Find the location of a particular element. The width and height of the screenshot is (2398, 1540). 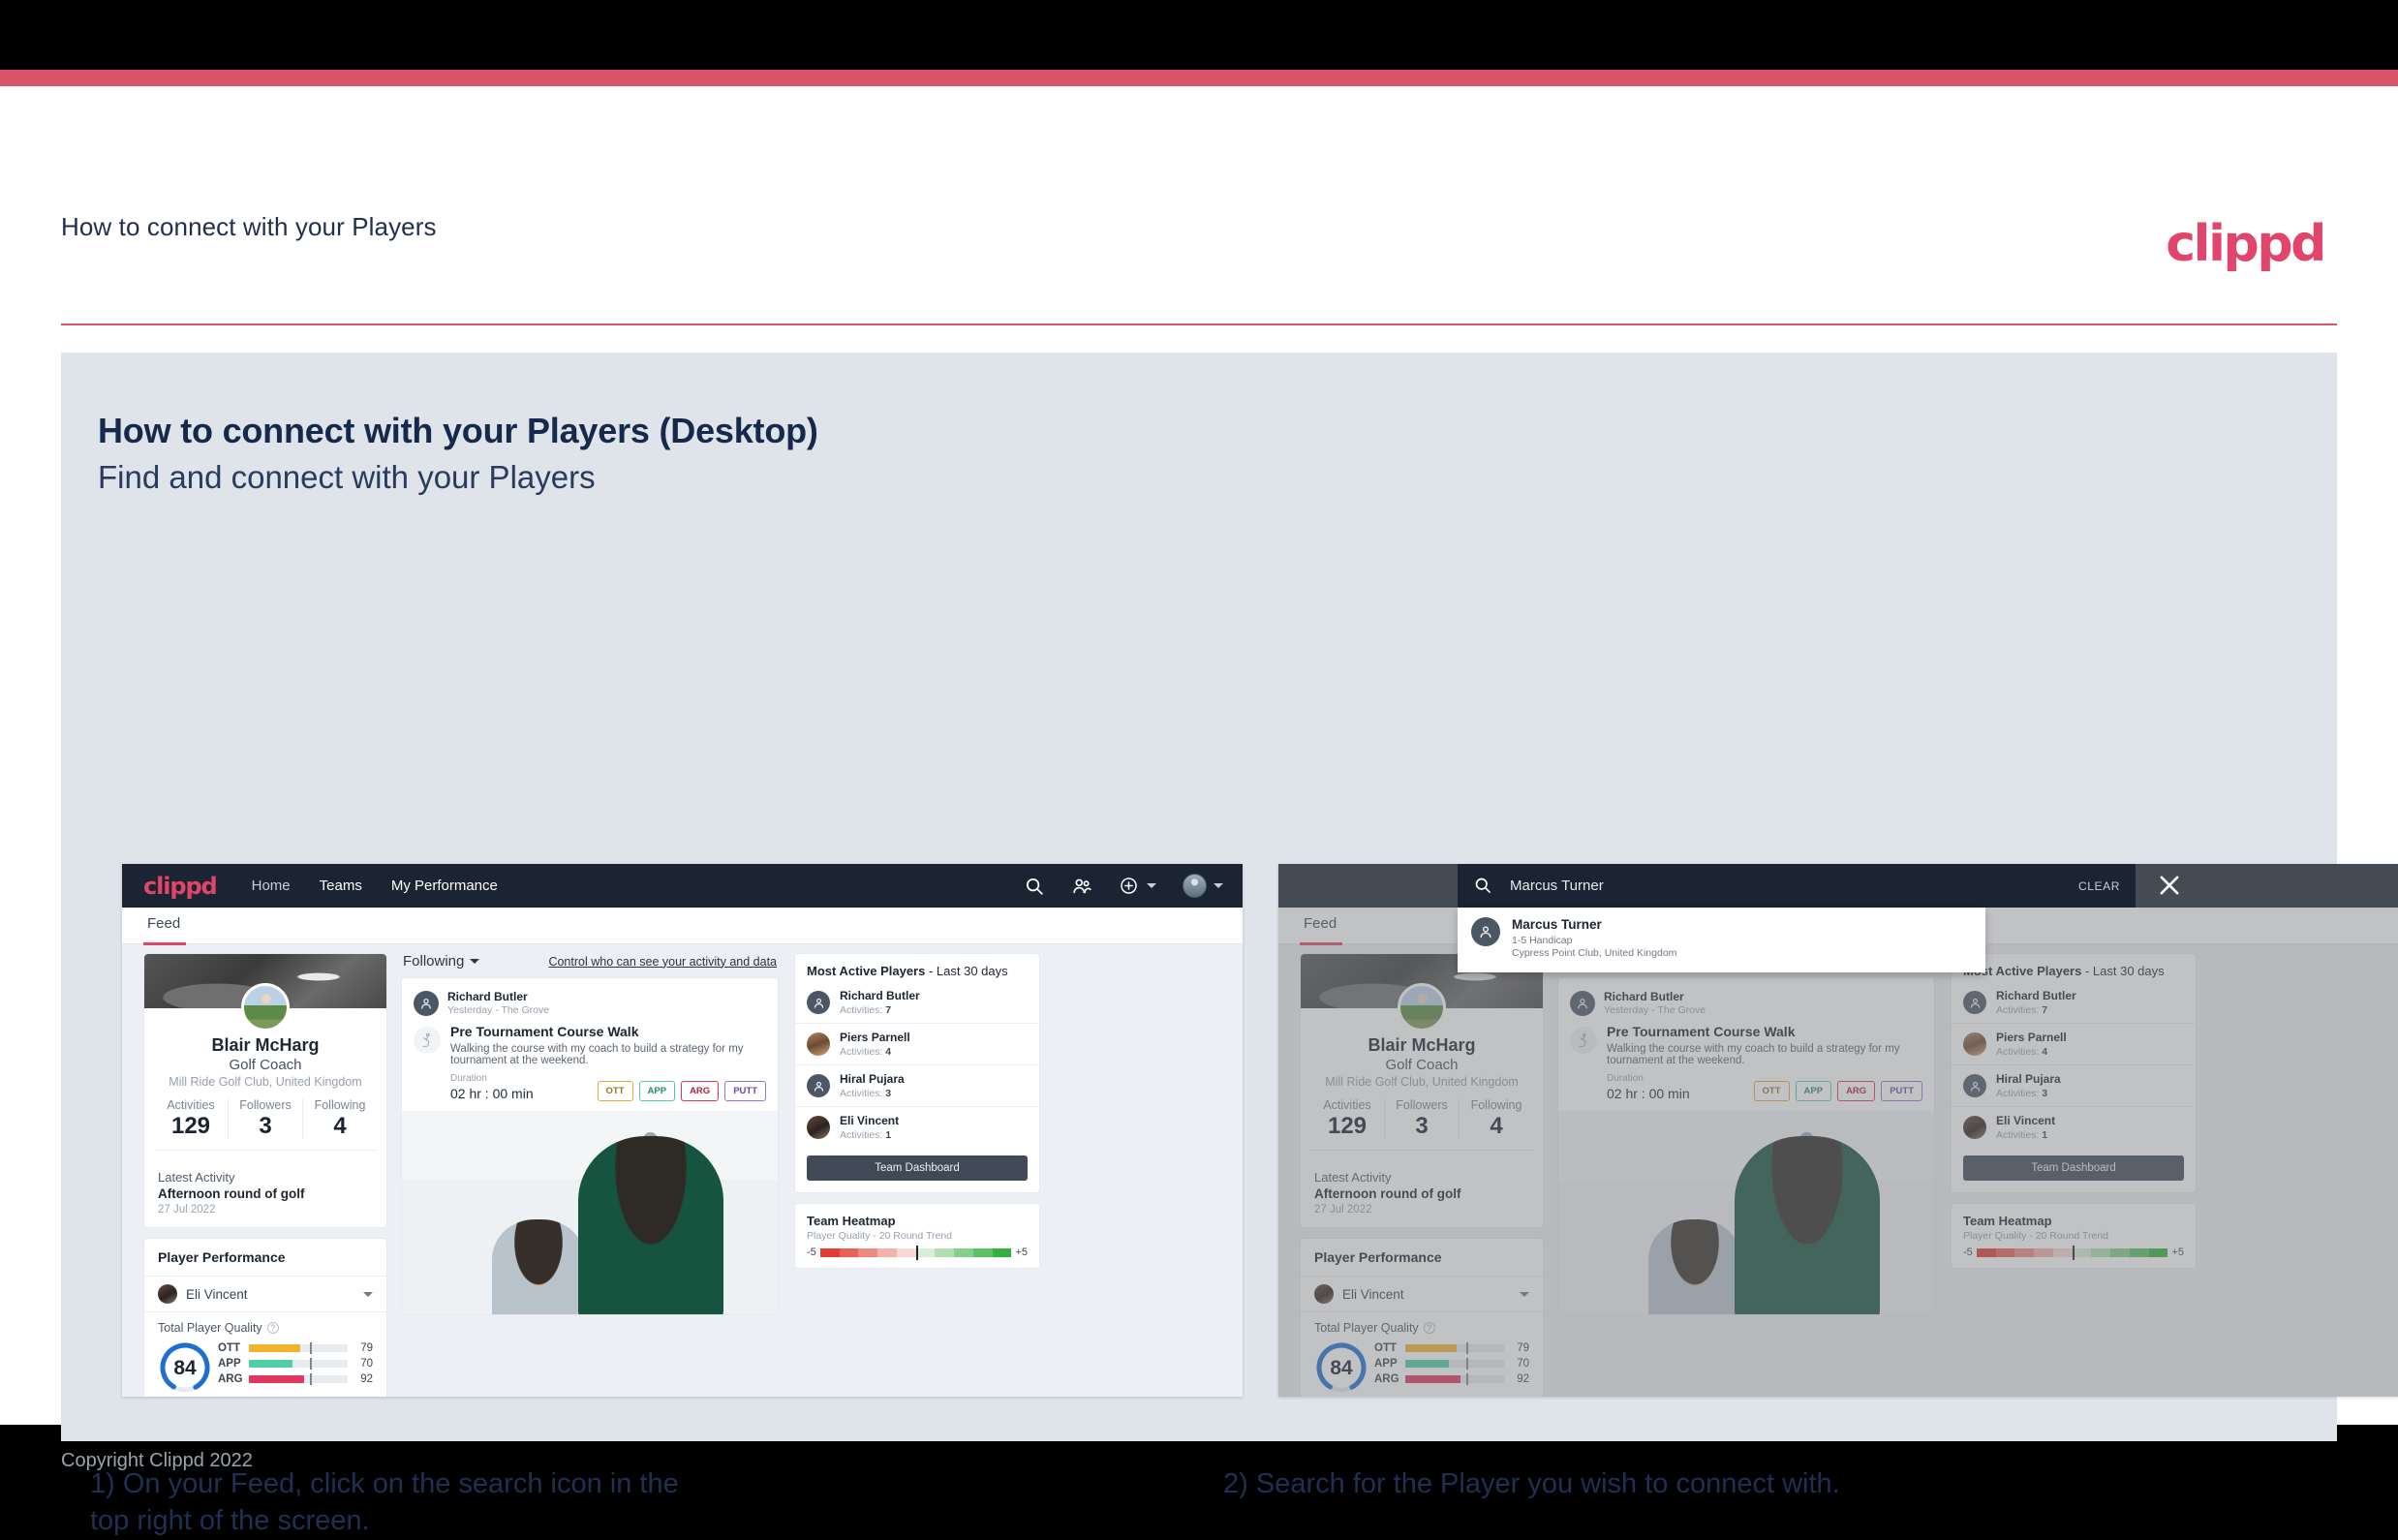

result-name: Marcus Turner is located at coordinates (1557, 925).